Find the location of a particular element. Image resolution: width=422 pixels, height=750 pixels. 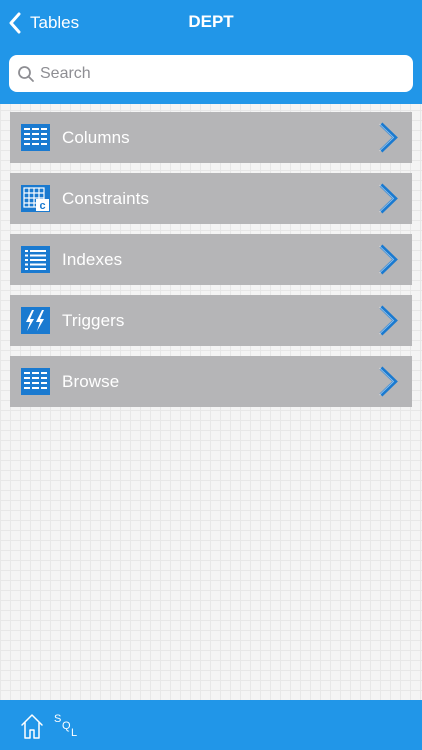

home-icon is located at coordinates (32, 726).